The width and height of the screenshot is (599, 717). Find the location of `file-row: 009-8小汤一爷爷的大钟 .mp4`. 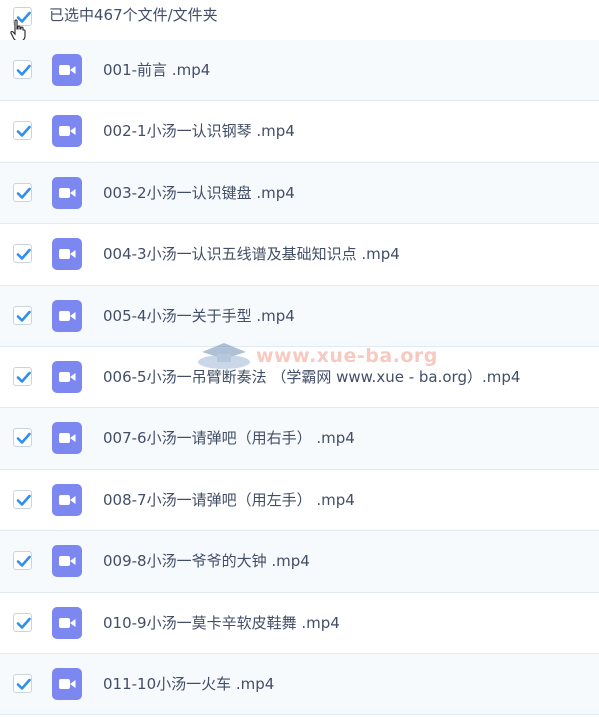

file-row: 009-8小汤一爷爷的大钟 .mp4 is located at coordinates (299, 562).